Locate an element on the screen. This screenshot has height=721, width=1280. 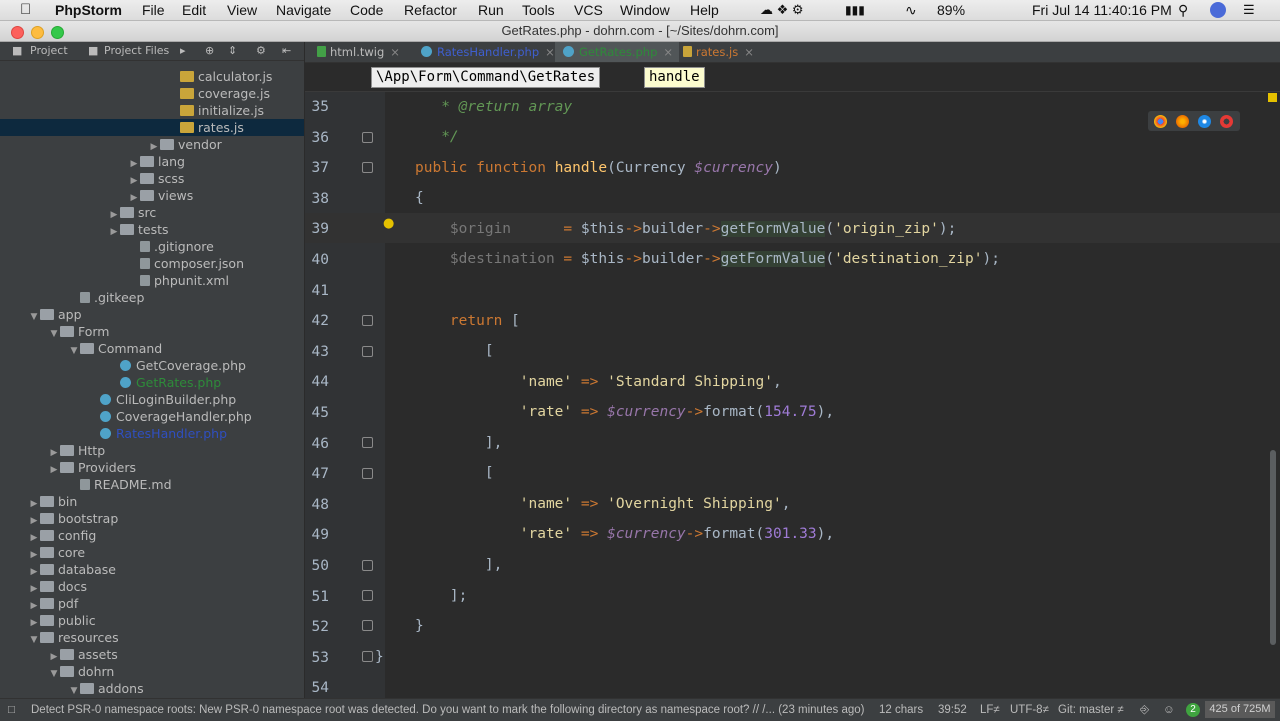
tree-item: coverage.js is located at coordinates (152, 93).